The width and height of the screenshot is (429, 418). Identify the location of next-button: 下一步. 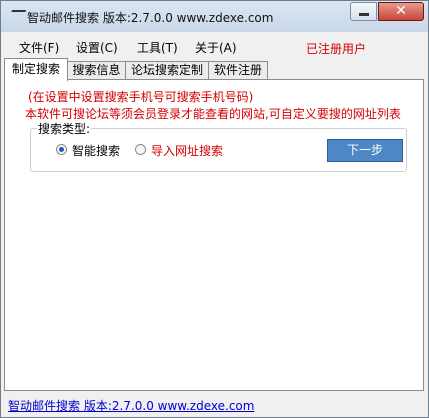
(365, 150).